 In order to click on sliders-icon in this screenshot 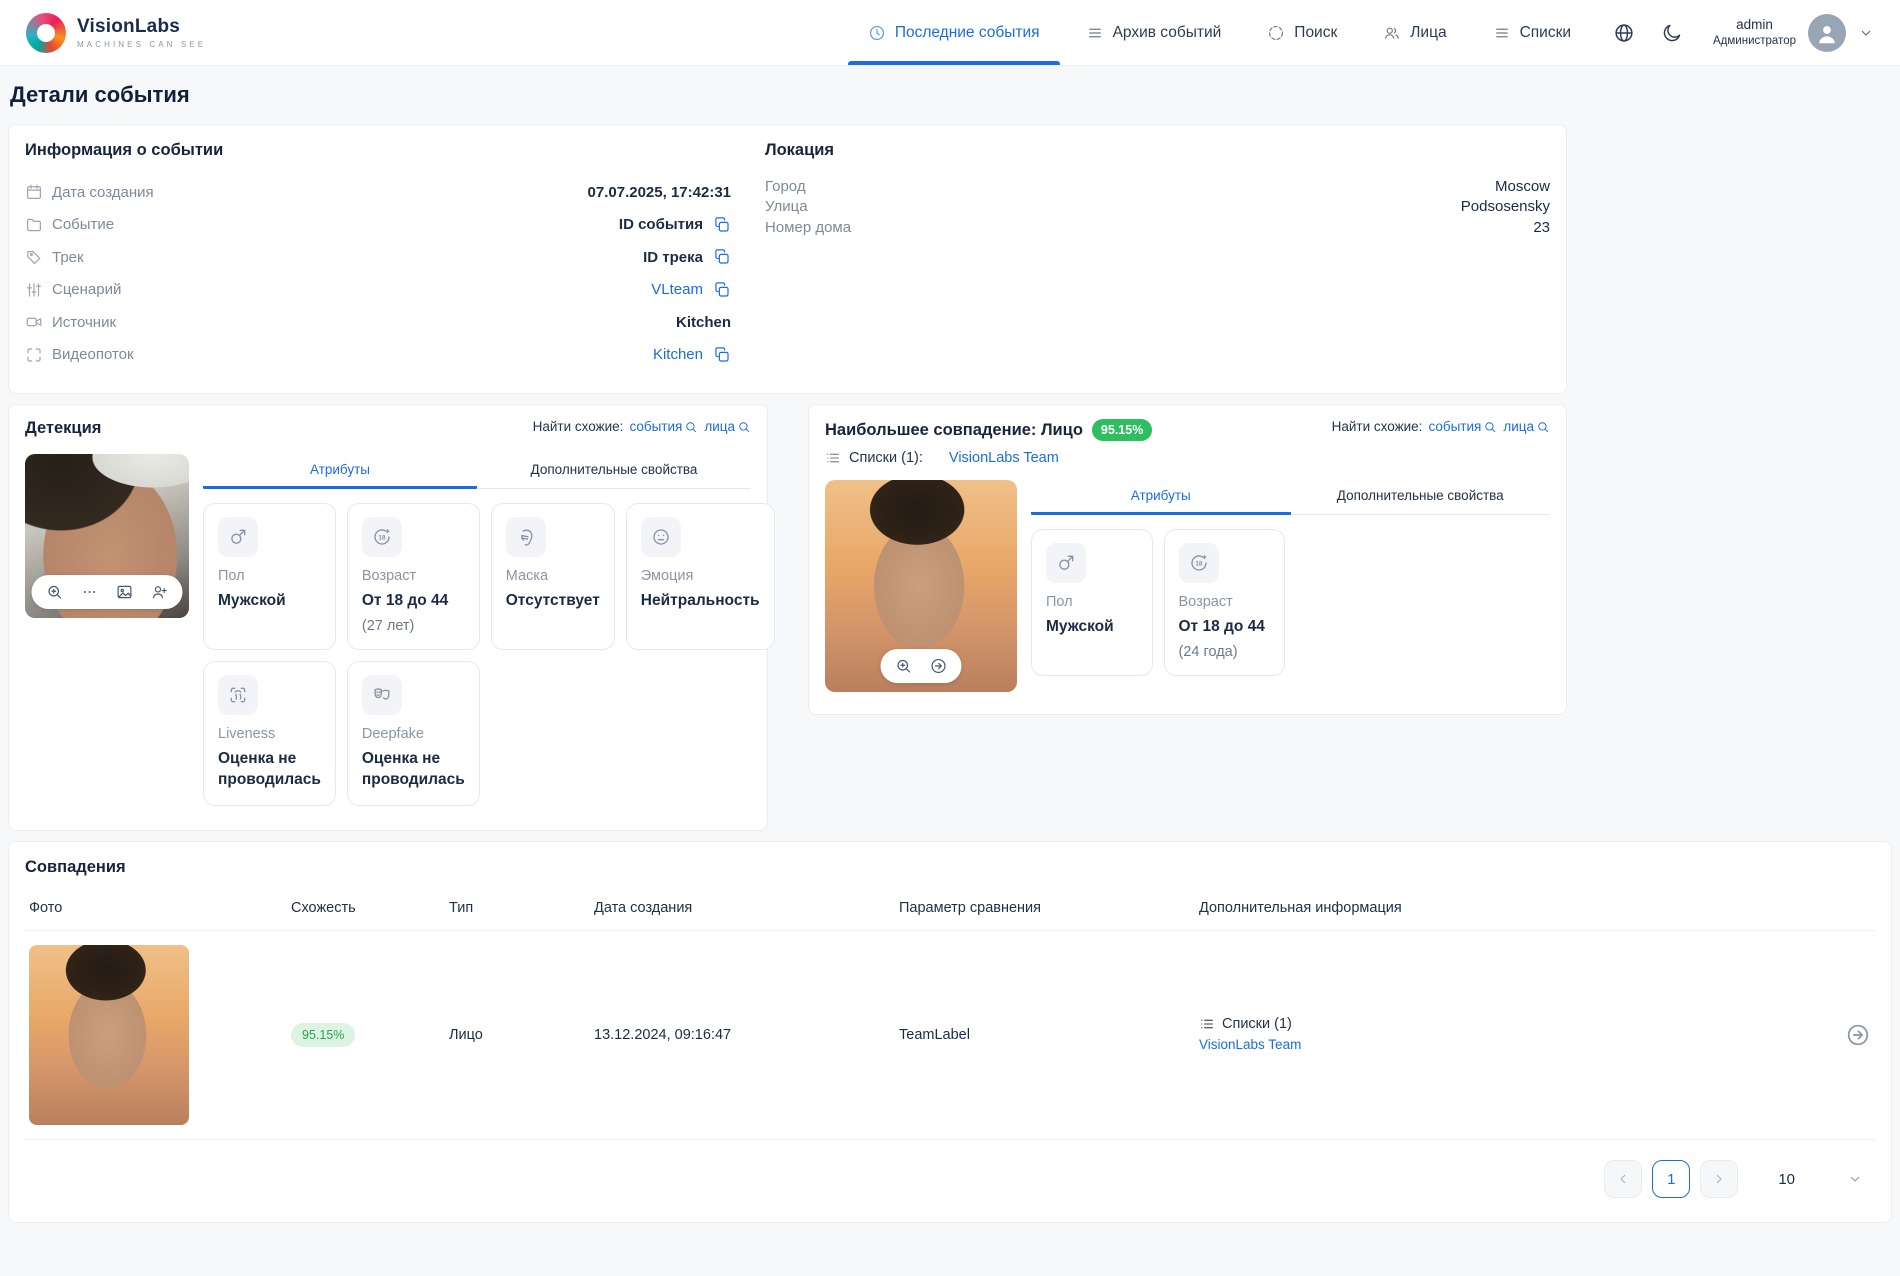, I will do `click(34, 290)`.